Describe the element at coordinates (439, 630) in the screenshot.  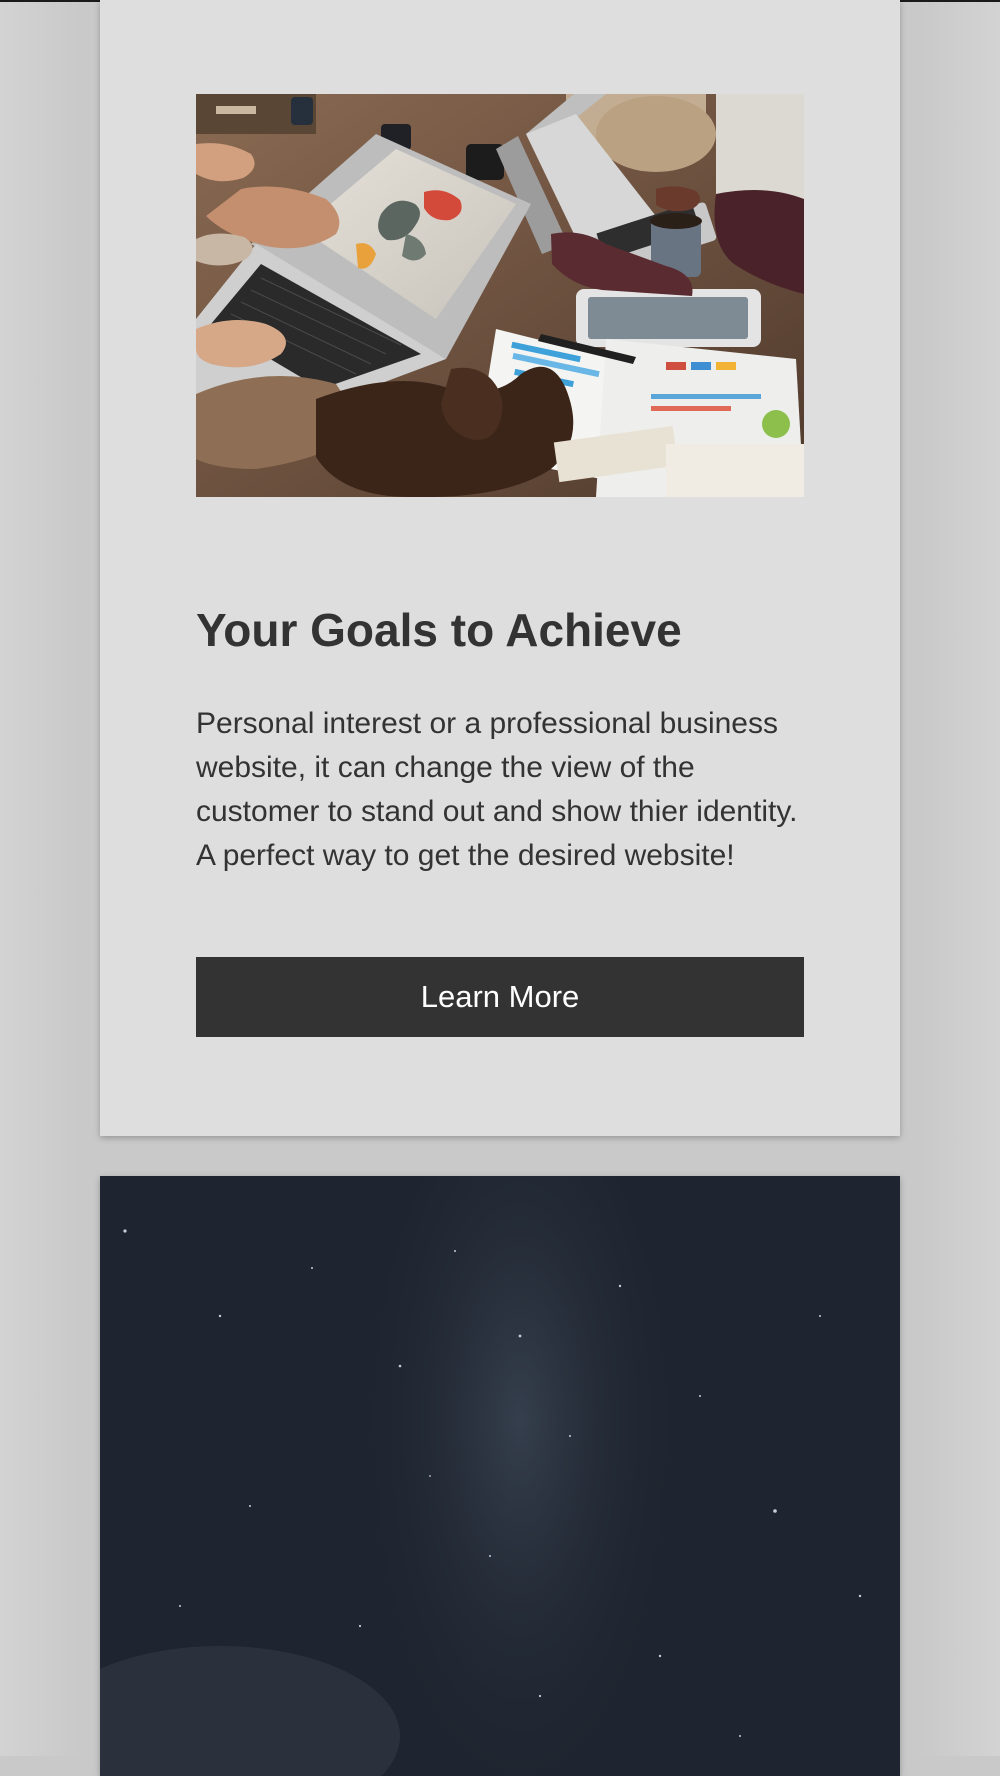
I see `card-title: Your Goals to Achieve` at that location.